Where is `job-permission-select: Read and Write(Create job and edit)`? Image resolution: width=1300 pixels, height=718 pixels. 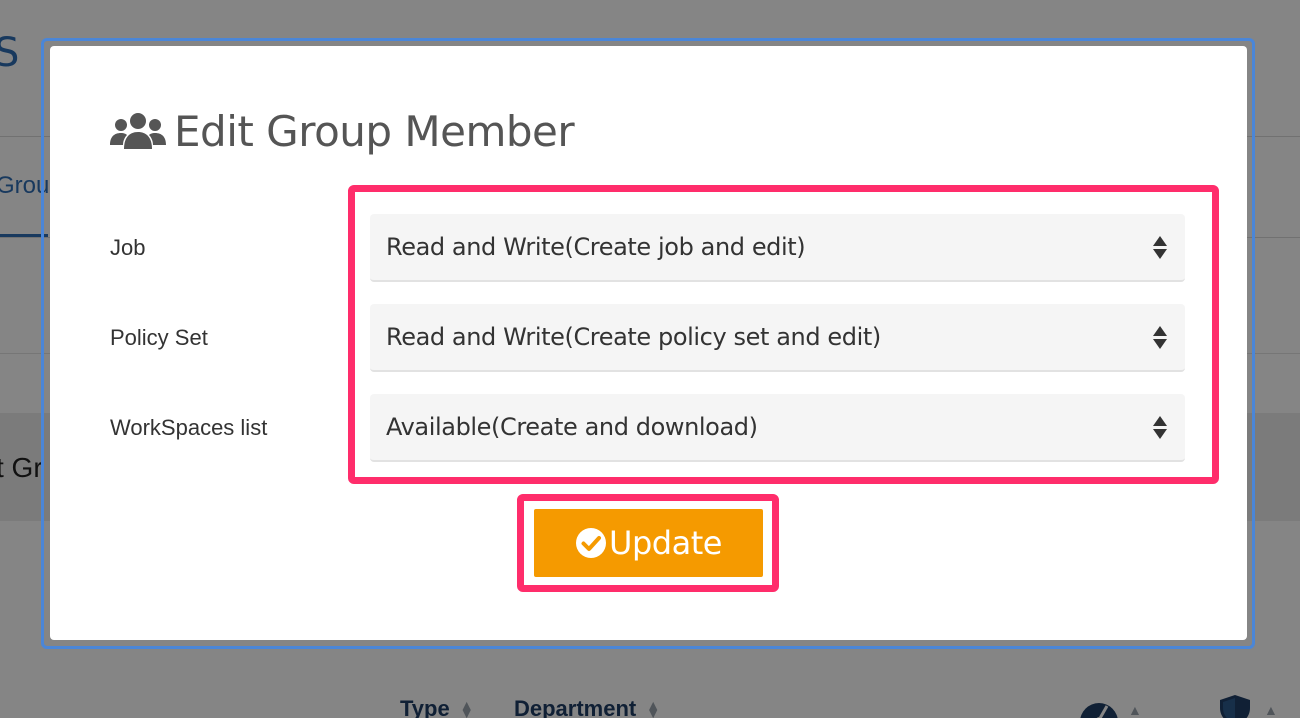 job-permission-select: Read and Write(Create job and edit) is located at coordinates (777, 248).